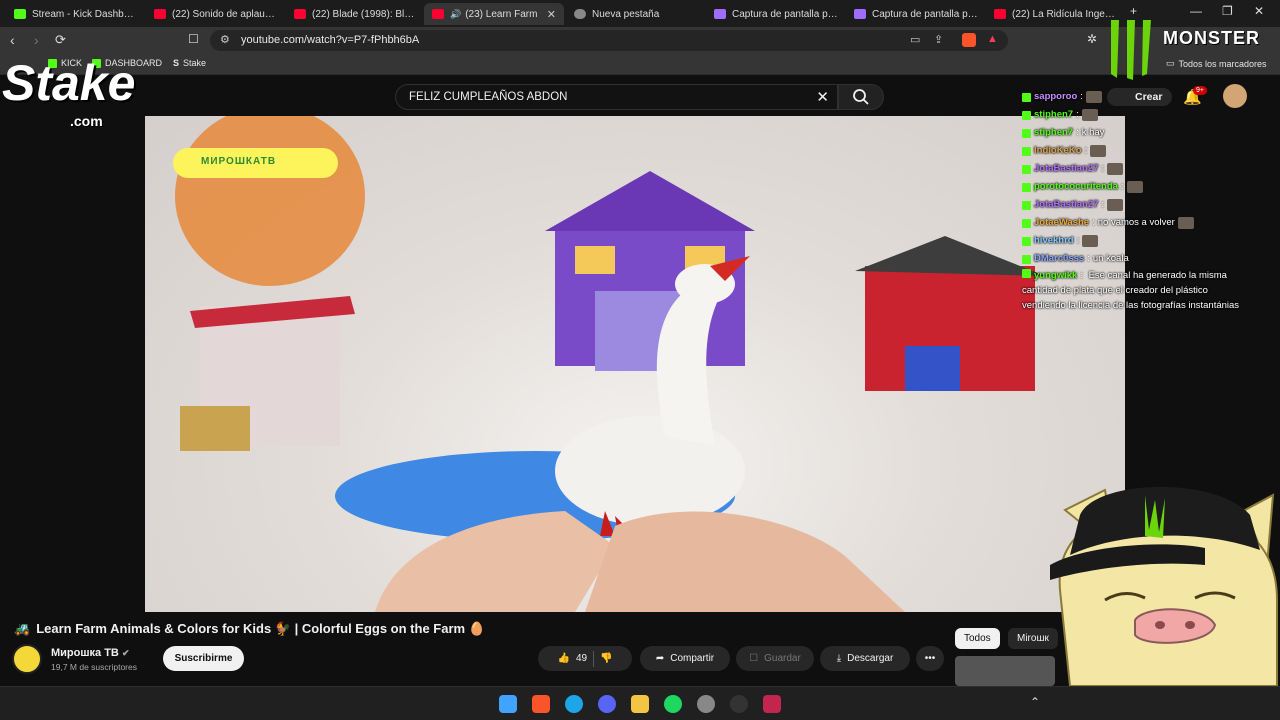 Image resolution: width=1280 pixels, height=720 pixels. What do you see at coordinates (508, 704) in the screenshot?
I see `start-icon` at bounding box center [508, 704].